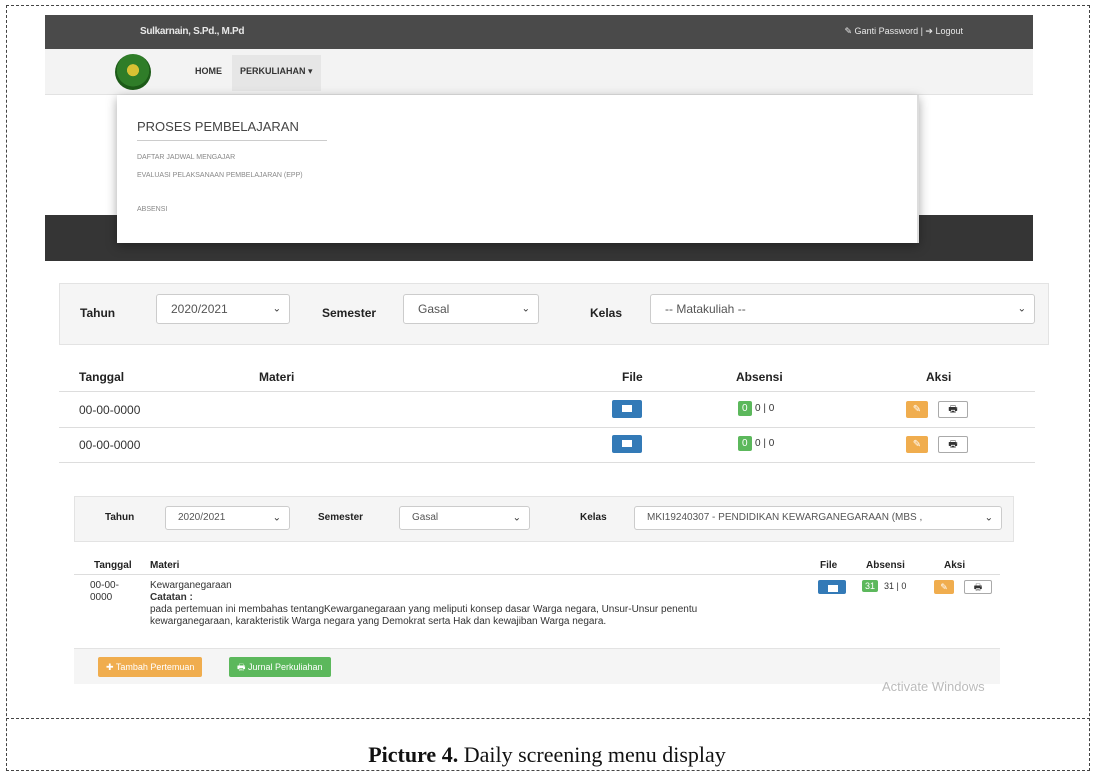  Describe the element at coordinates (191, 585) in the screenshot. I see `row-materi: Kewarganegaraan` at that location.